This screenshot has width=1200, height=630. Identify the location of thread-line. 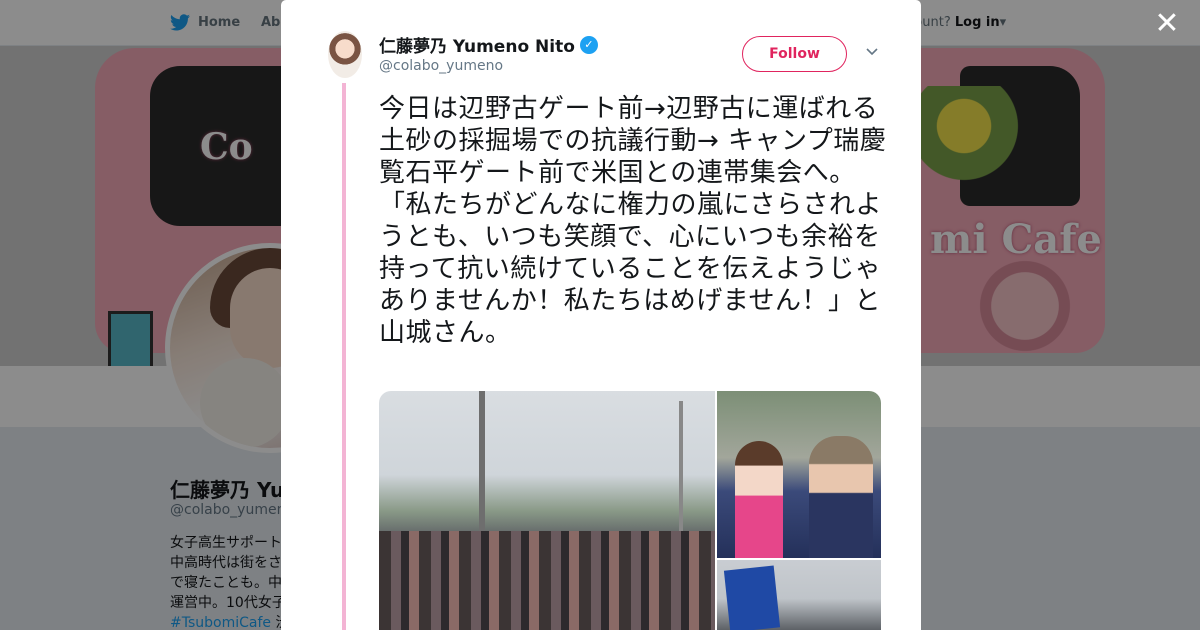
(344, 356).